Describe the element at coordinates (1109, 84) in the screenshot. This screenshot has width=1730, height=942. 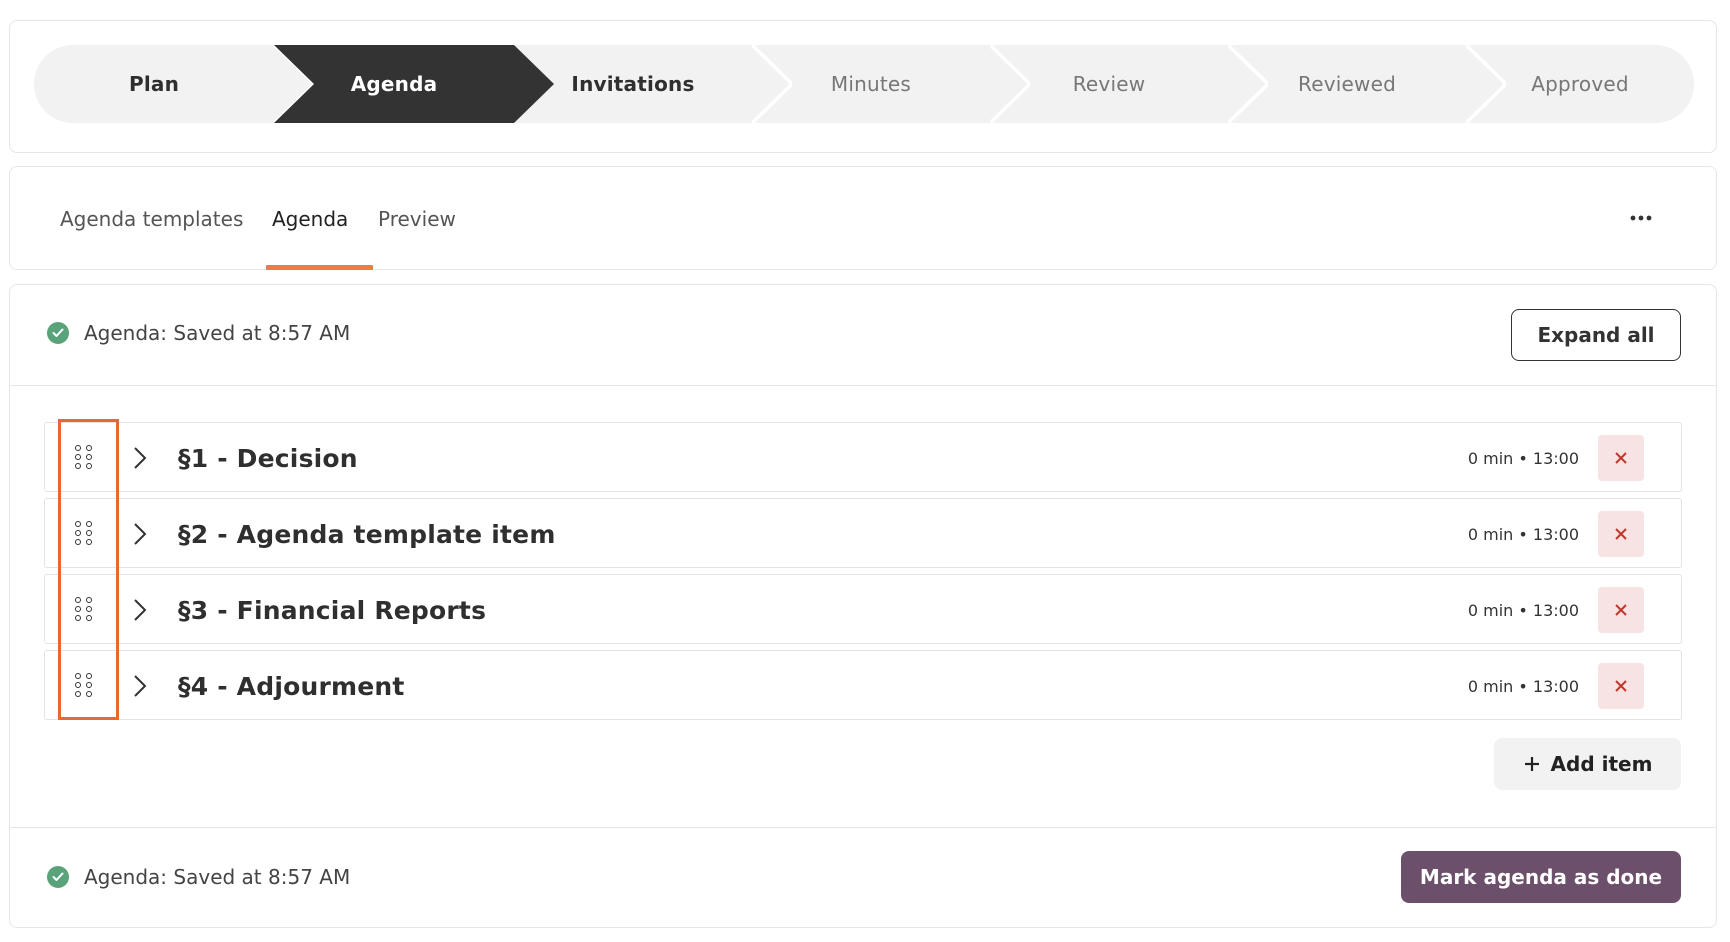
I see `step-review: Review` at that location.